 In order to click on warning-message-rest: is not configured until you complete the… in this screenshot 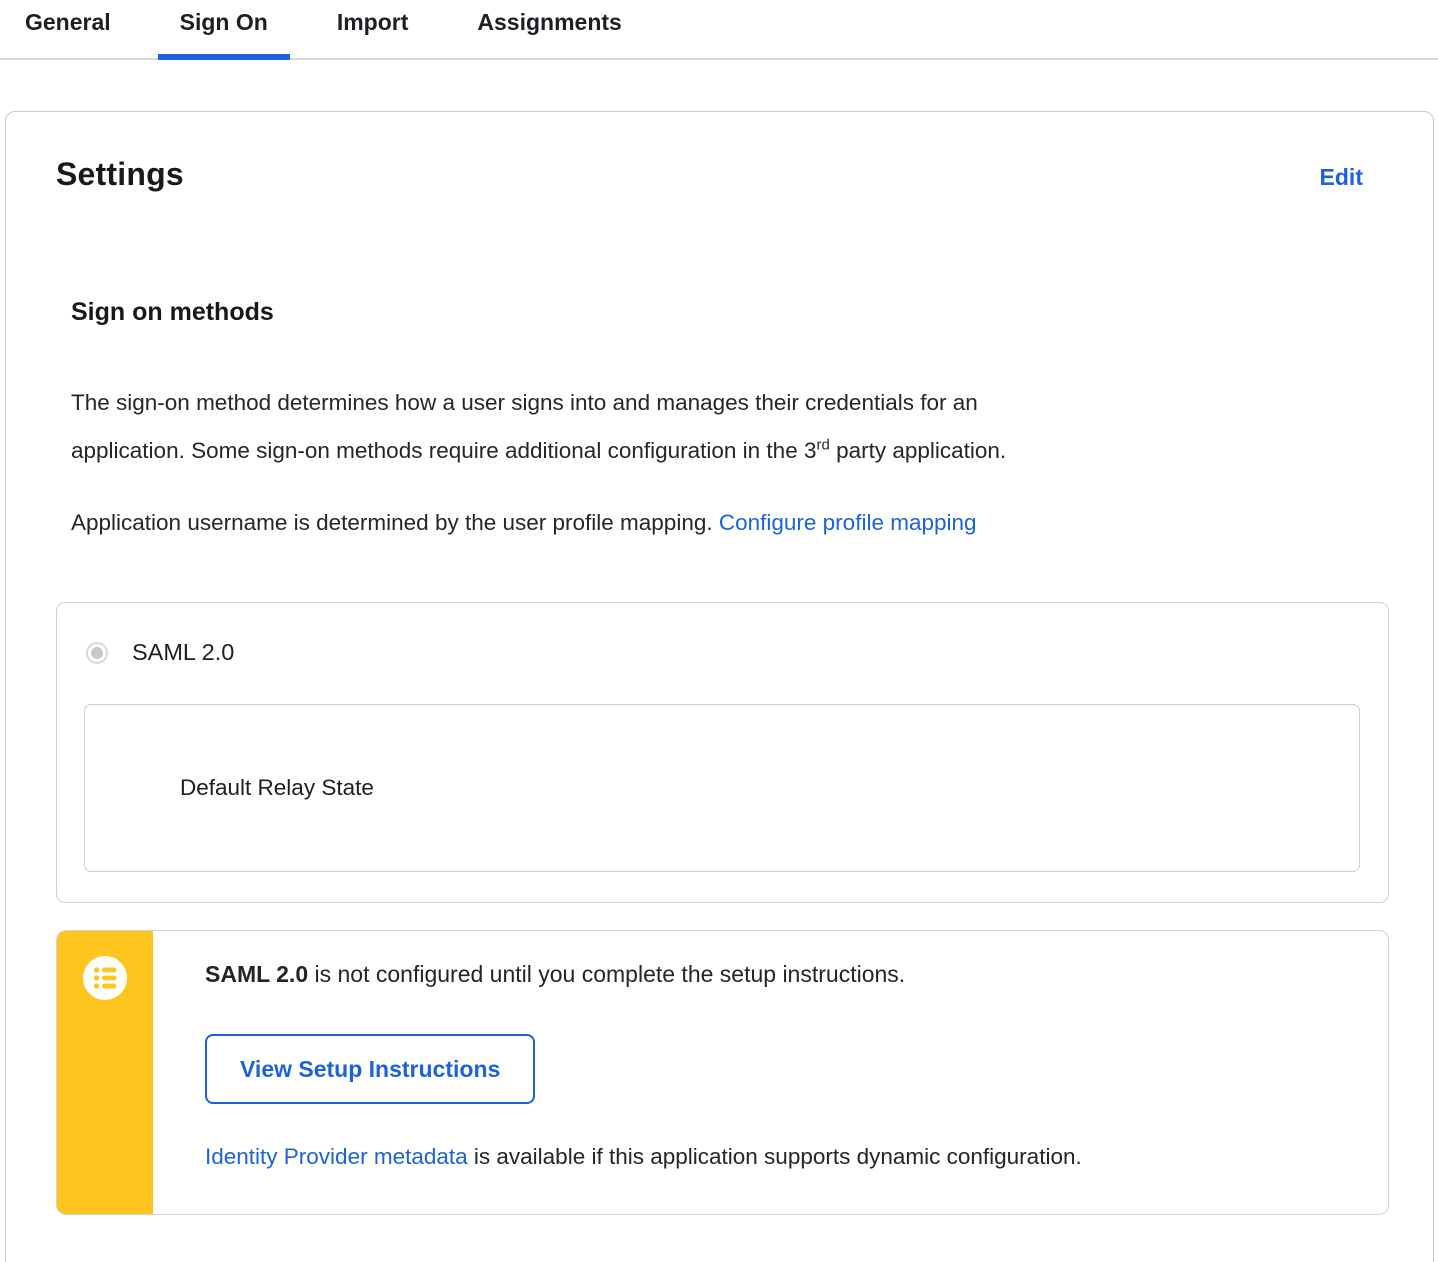, I will do `click(607, 974)`.